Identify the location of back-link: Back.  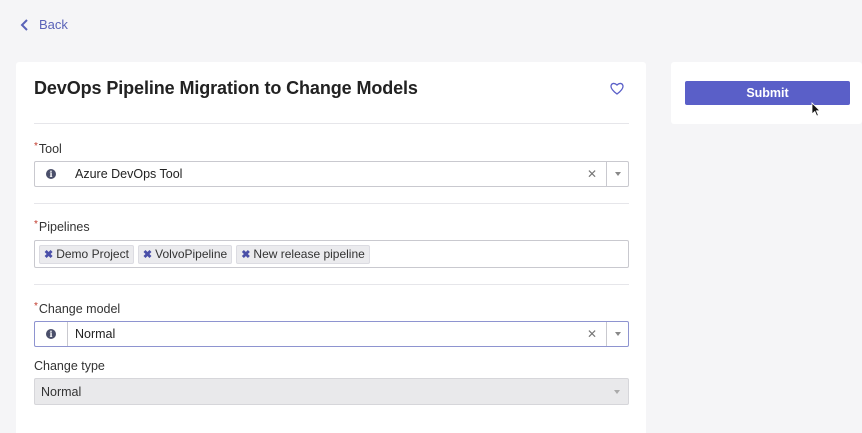
(44, 24).